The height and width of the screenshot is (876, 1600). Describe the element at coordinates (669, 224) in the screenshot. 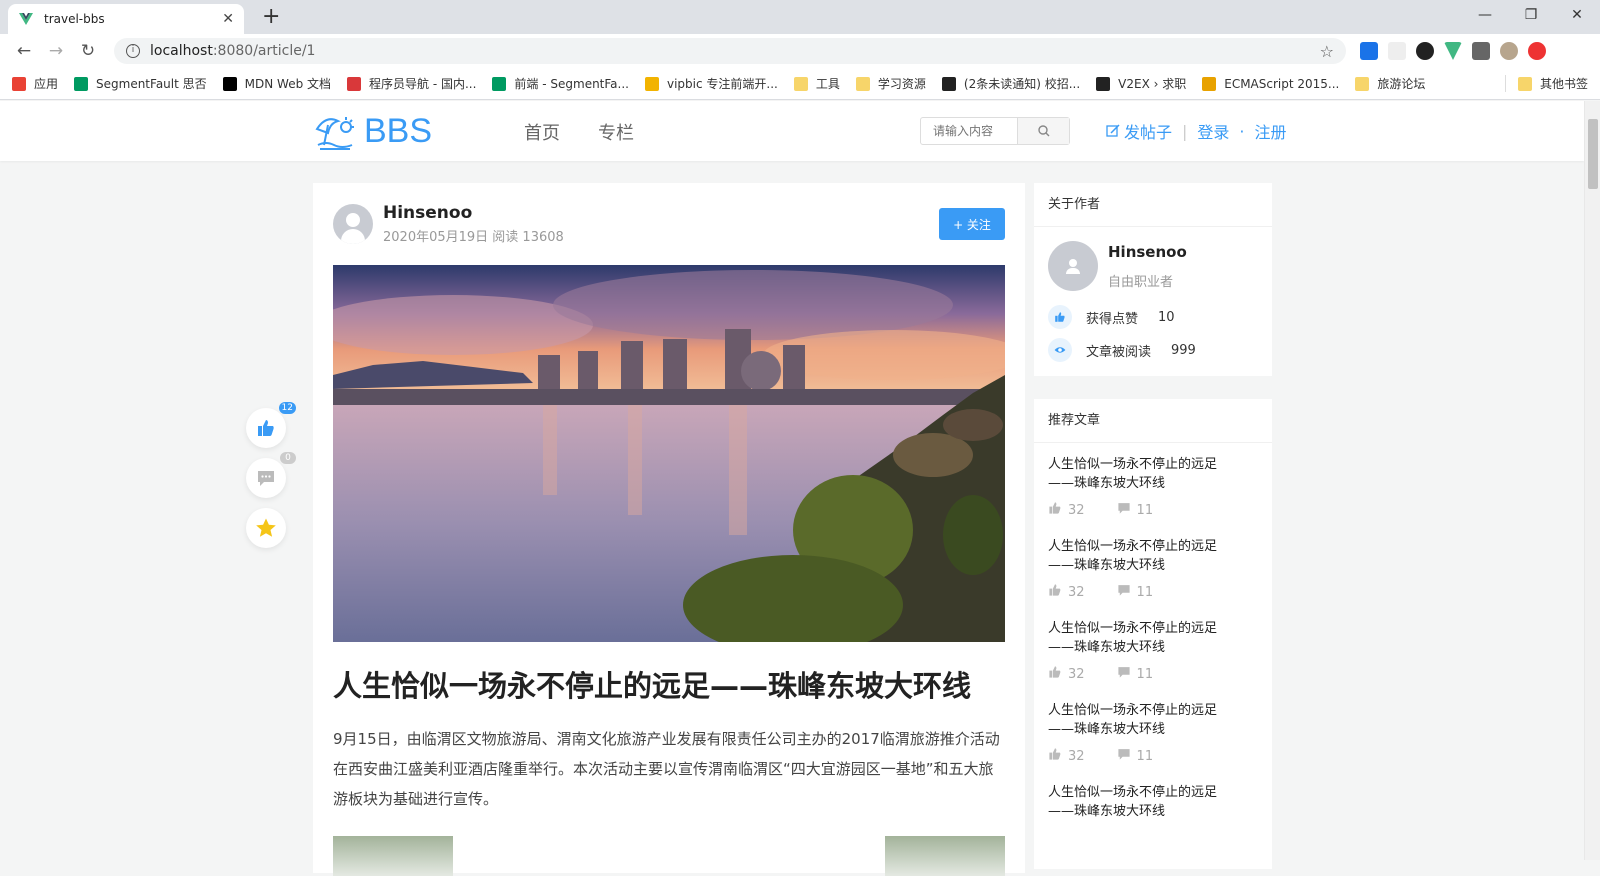

I see `author-row: Hinsenoo 2020年05月19日 阅读 13608 + 关注` at that location.